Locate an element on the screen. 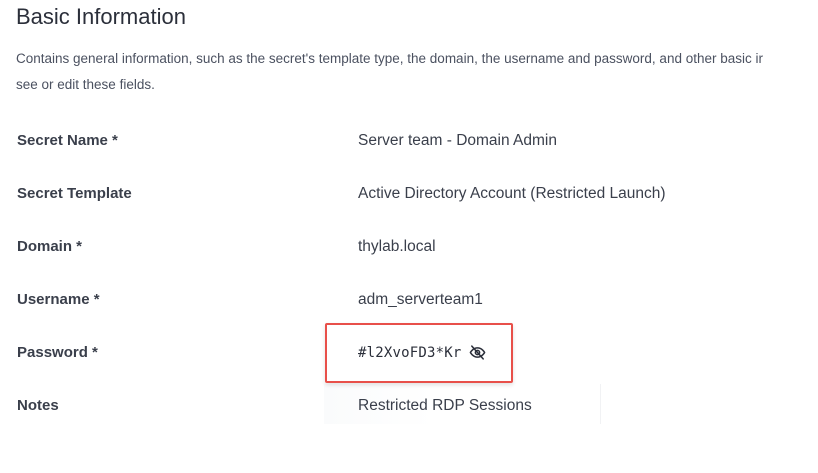 The height and width of the screenshot is (473, 818). field-row-notes: Notes Restricted RDP Sessions is located at coordinates (409, 405).